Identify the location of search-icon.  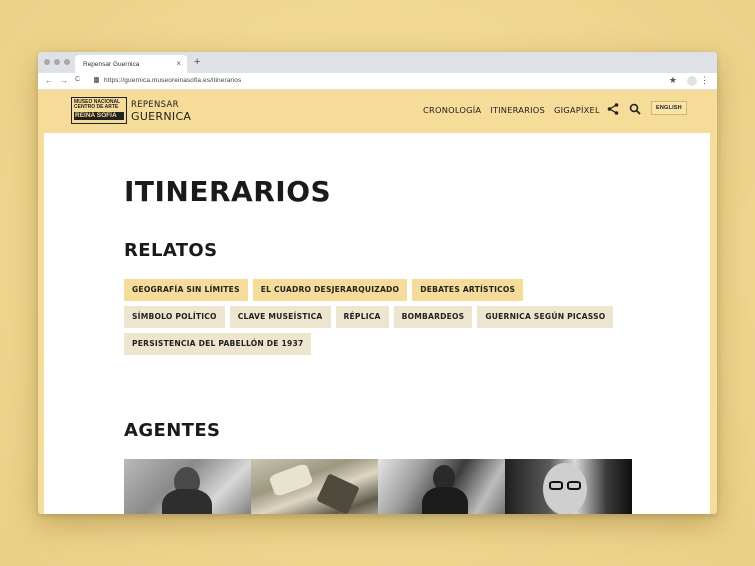
(635, 109).